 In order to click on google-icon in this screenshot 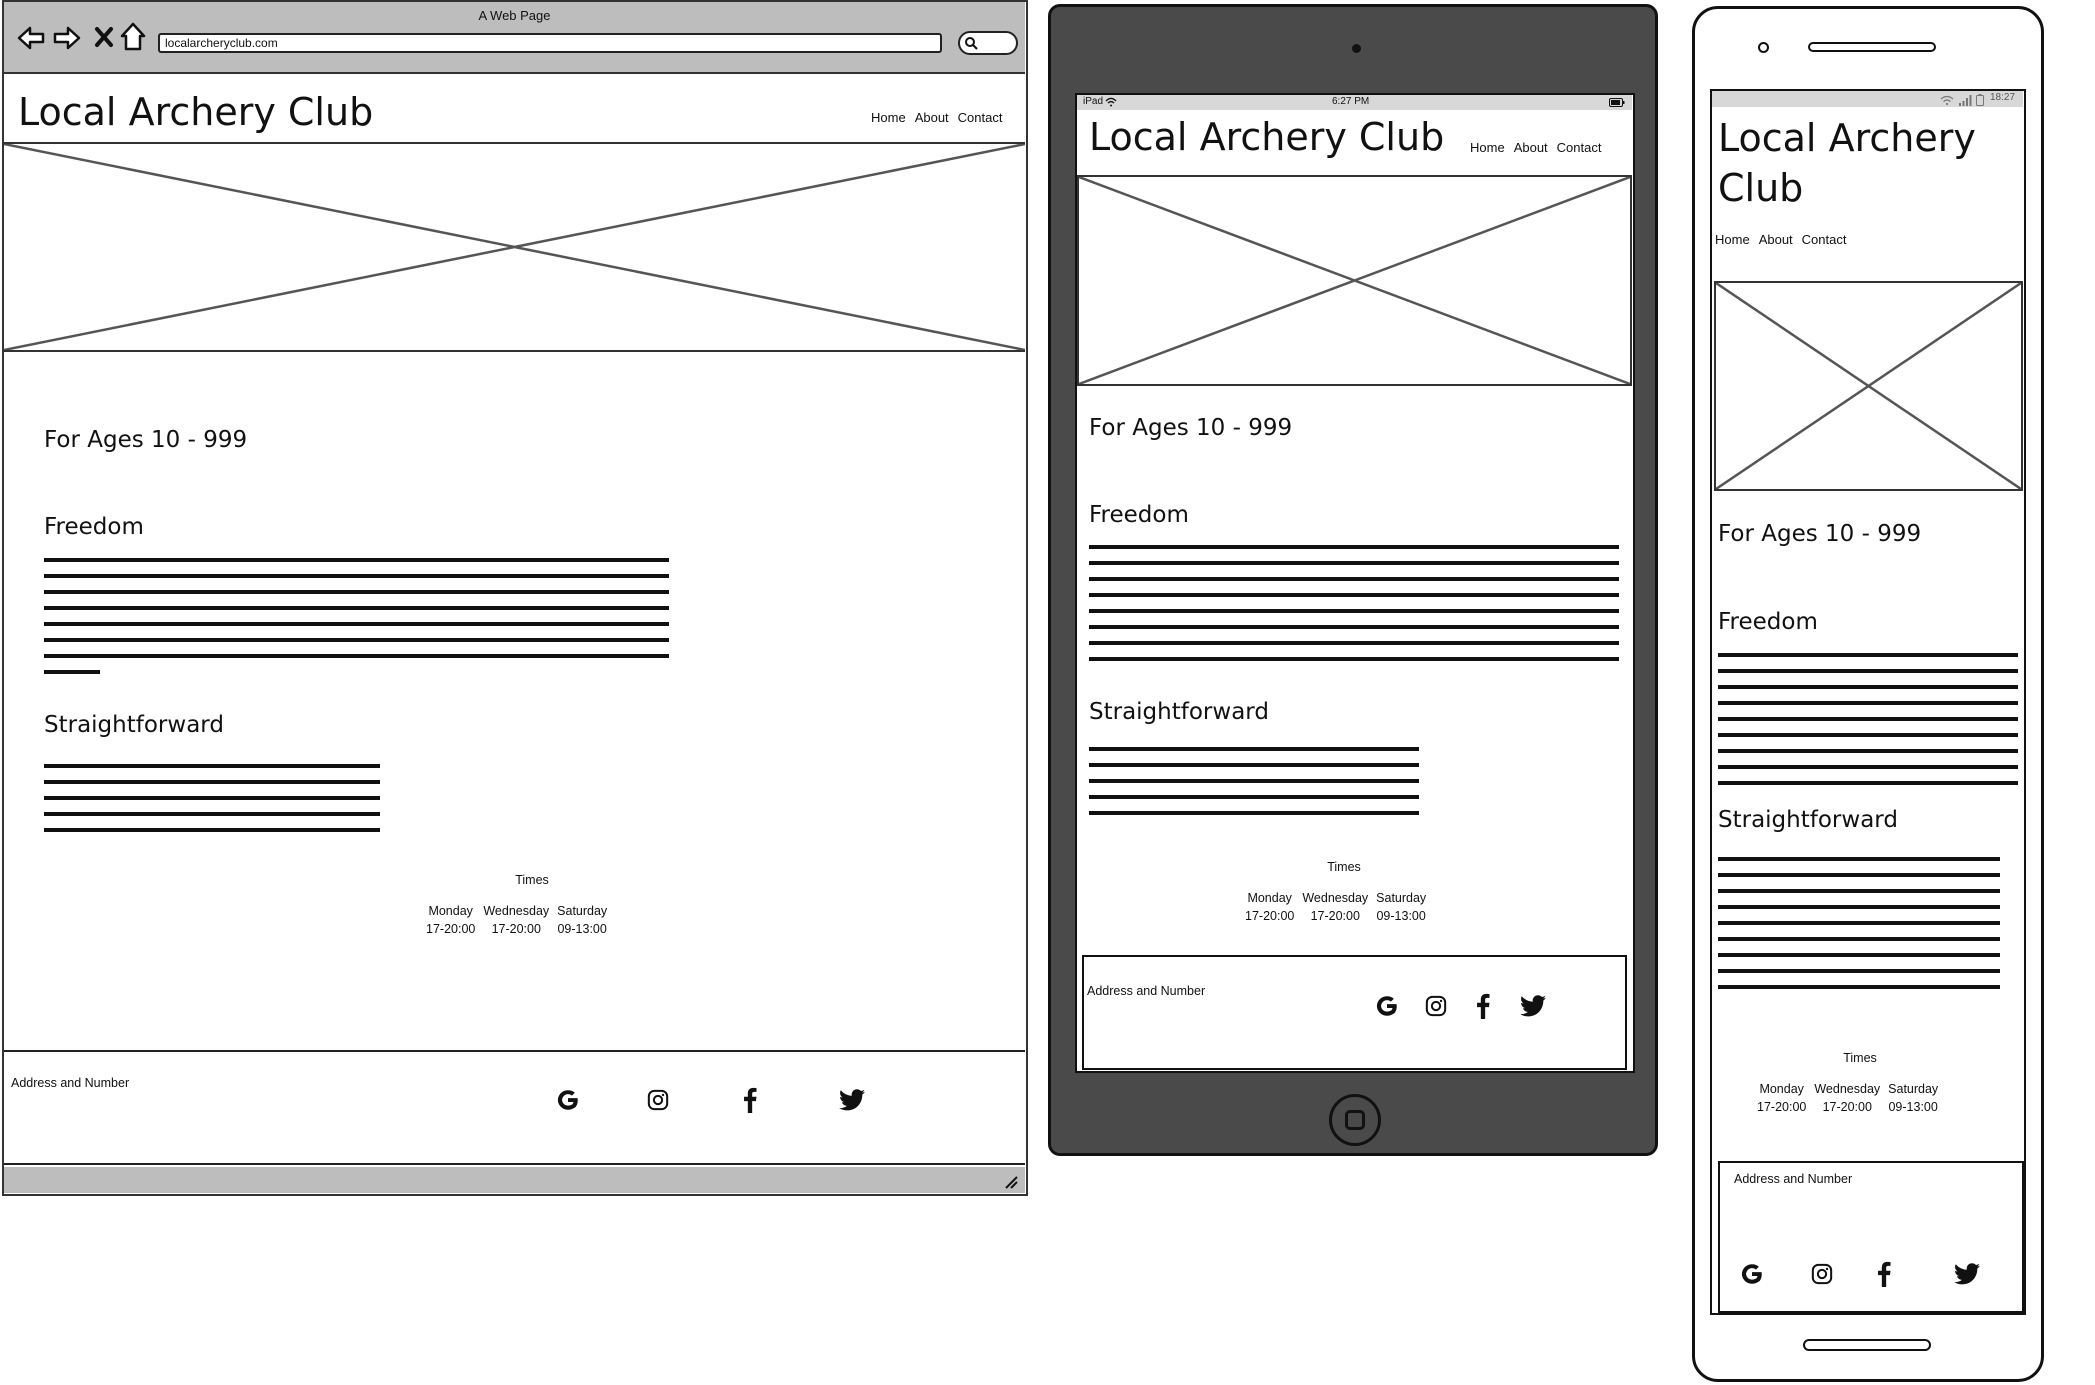, I will do `click(568, 1100)`.